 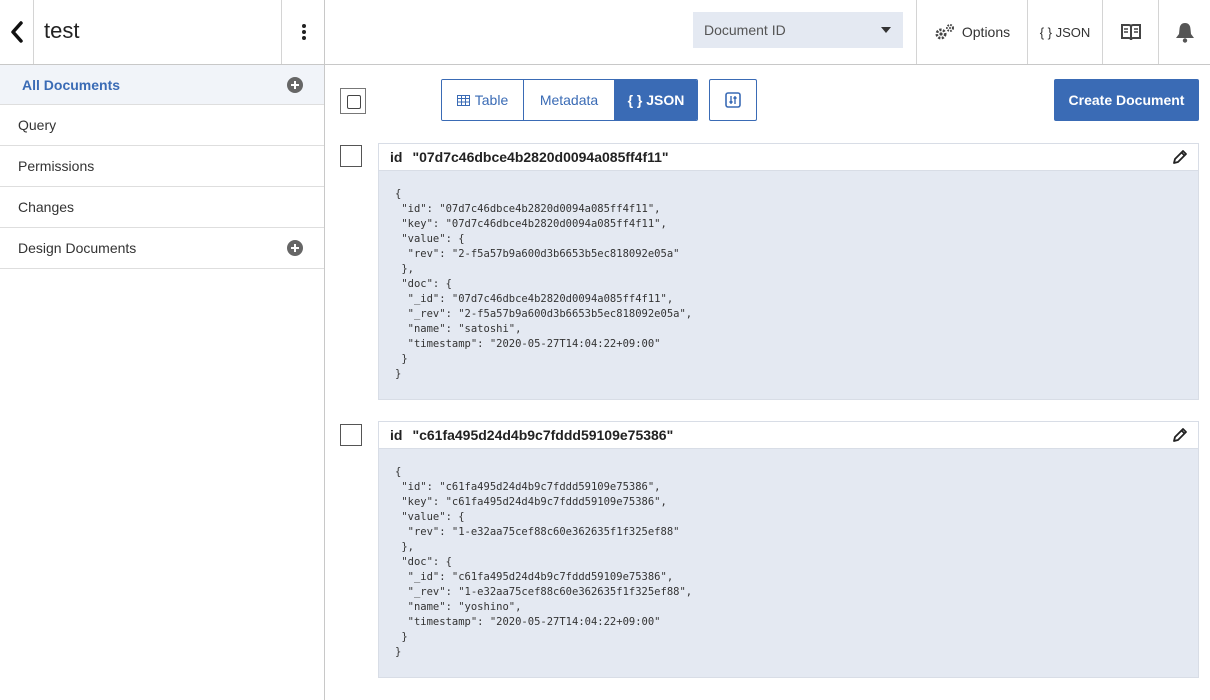 I want to click on view-json-label: { } JSON, so click(x=656, y=100).